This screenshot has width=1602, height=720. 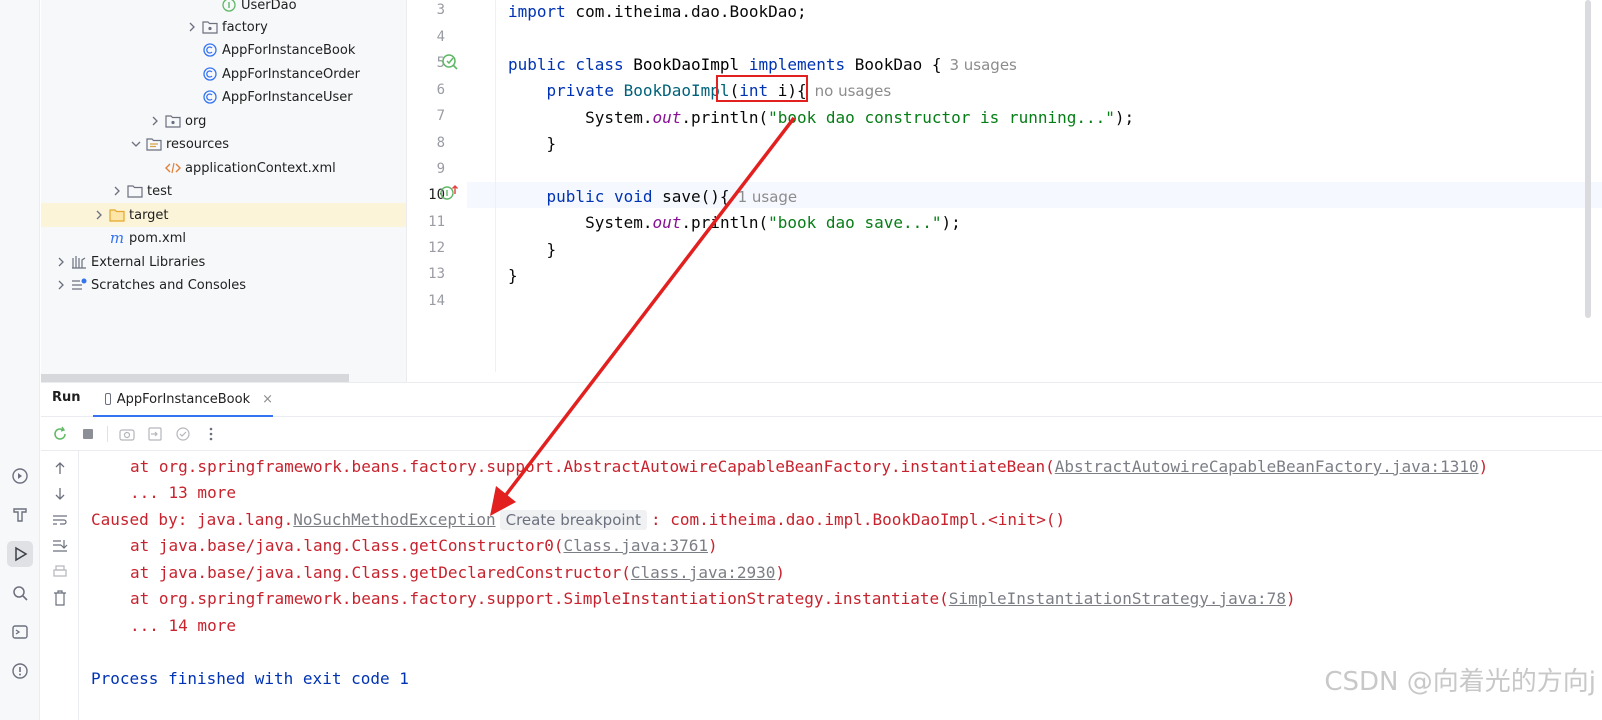 What do you see at coordinates (1588, 159) in the screenshot?
I see `editor-vertical-scrollbar` at bounding box center [1588, 159].